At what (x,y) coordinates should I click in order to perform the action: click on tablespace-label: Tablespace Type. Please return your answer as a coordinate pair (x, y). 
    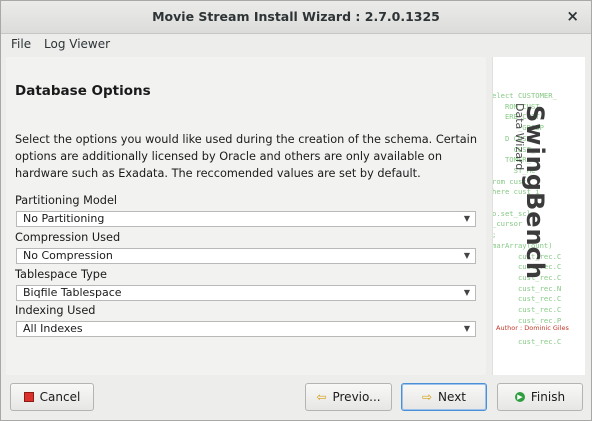
    Looking at the image, I should click on (61, 274).